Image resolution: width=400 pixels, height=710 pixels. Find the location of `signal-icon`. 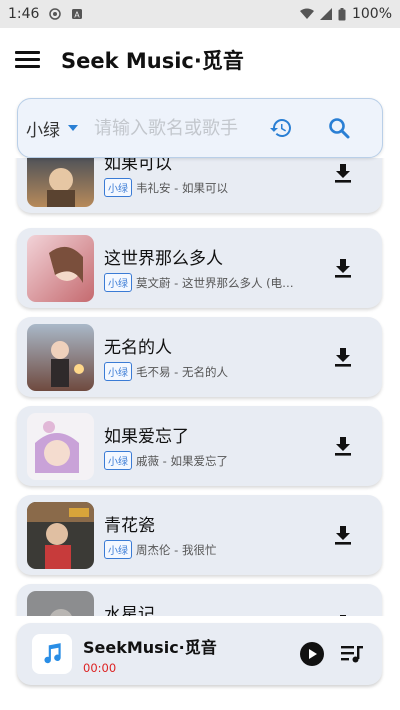

signal-icon is located at coordinates (325, 14).